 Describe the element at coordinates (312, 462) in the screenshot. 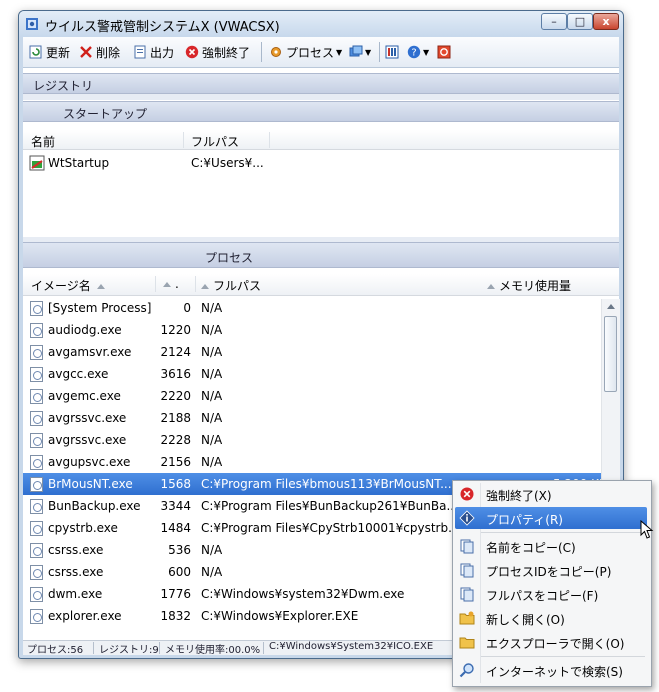

I see `table-row: avgupsvc.exe 2156 N/A` at that location.